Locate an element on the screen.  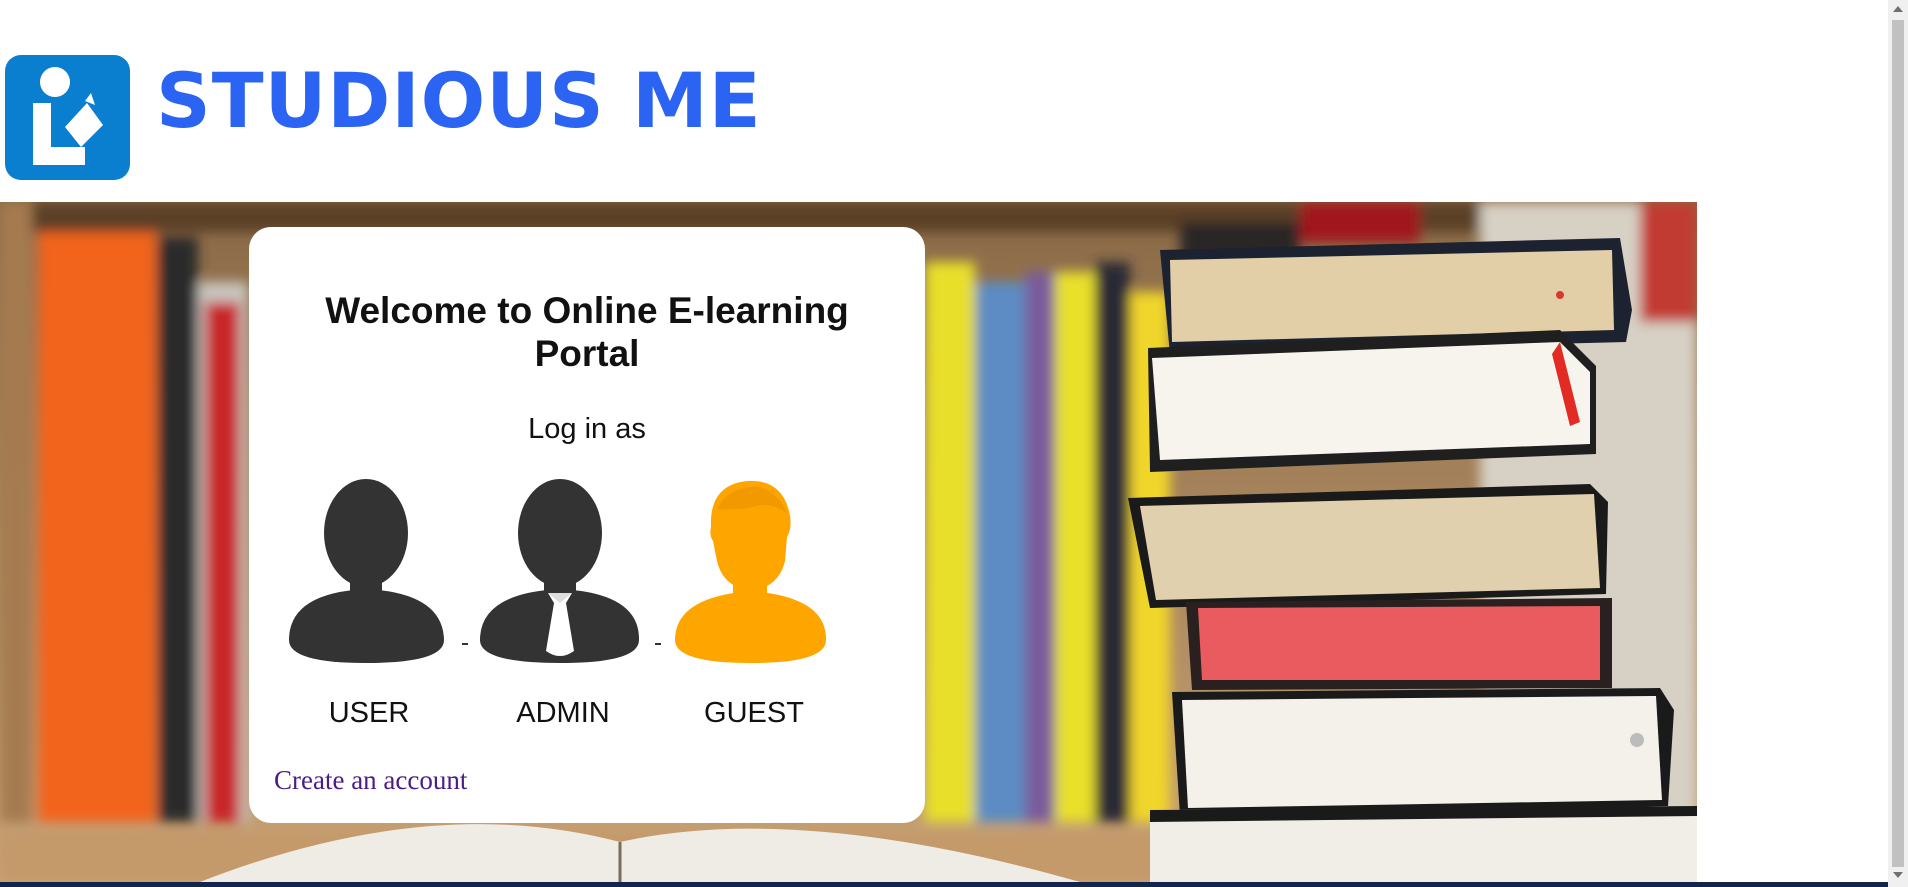
scrollbar-thumb is located at coordinates (1898, 443).